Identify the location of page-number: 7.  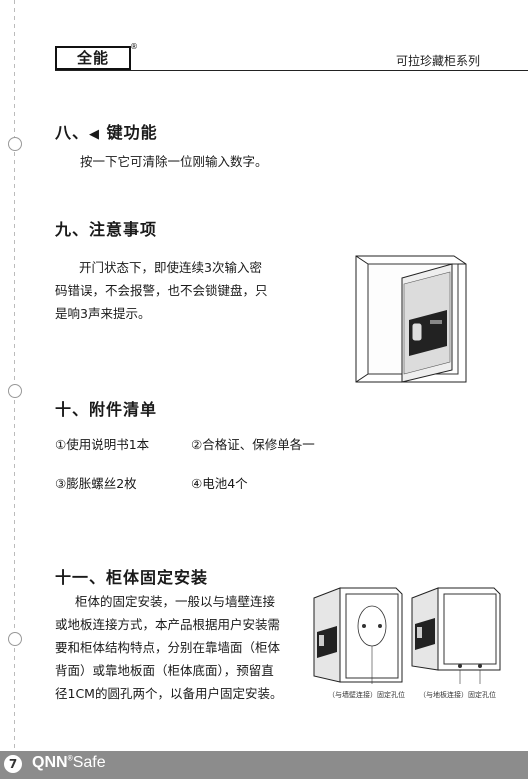
(13, 764).